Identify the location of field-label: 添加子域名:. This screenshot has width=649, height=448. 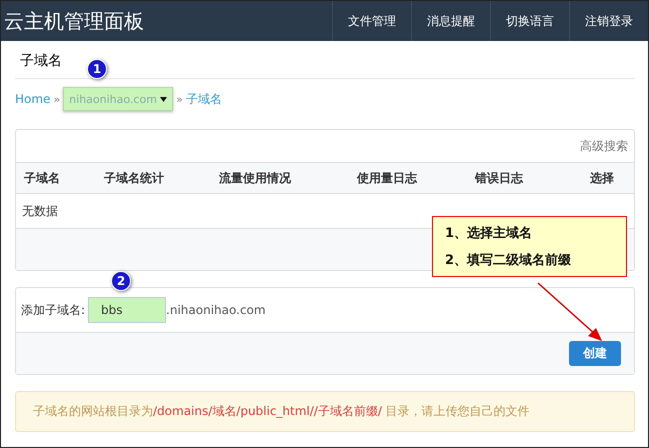
(53, 310).